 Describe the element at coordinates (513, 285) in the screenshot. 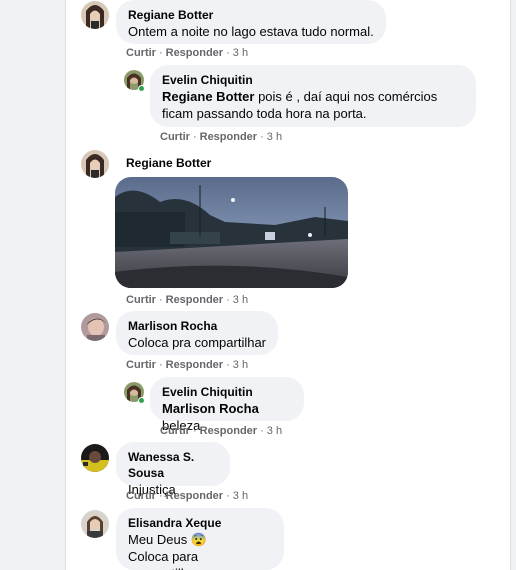

I see `right-page-gutter` at that location.